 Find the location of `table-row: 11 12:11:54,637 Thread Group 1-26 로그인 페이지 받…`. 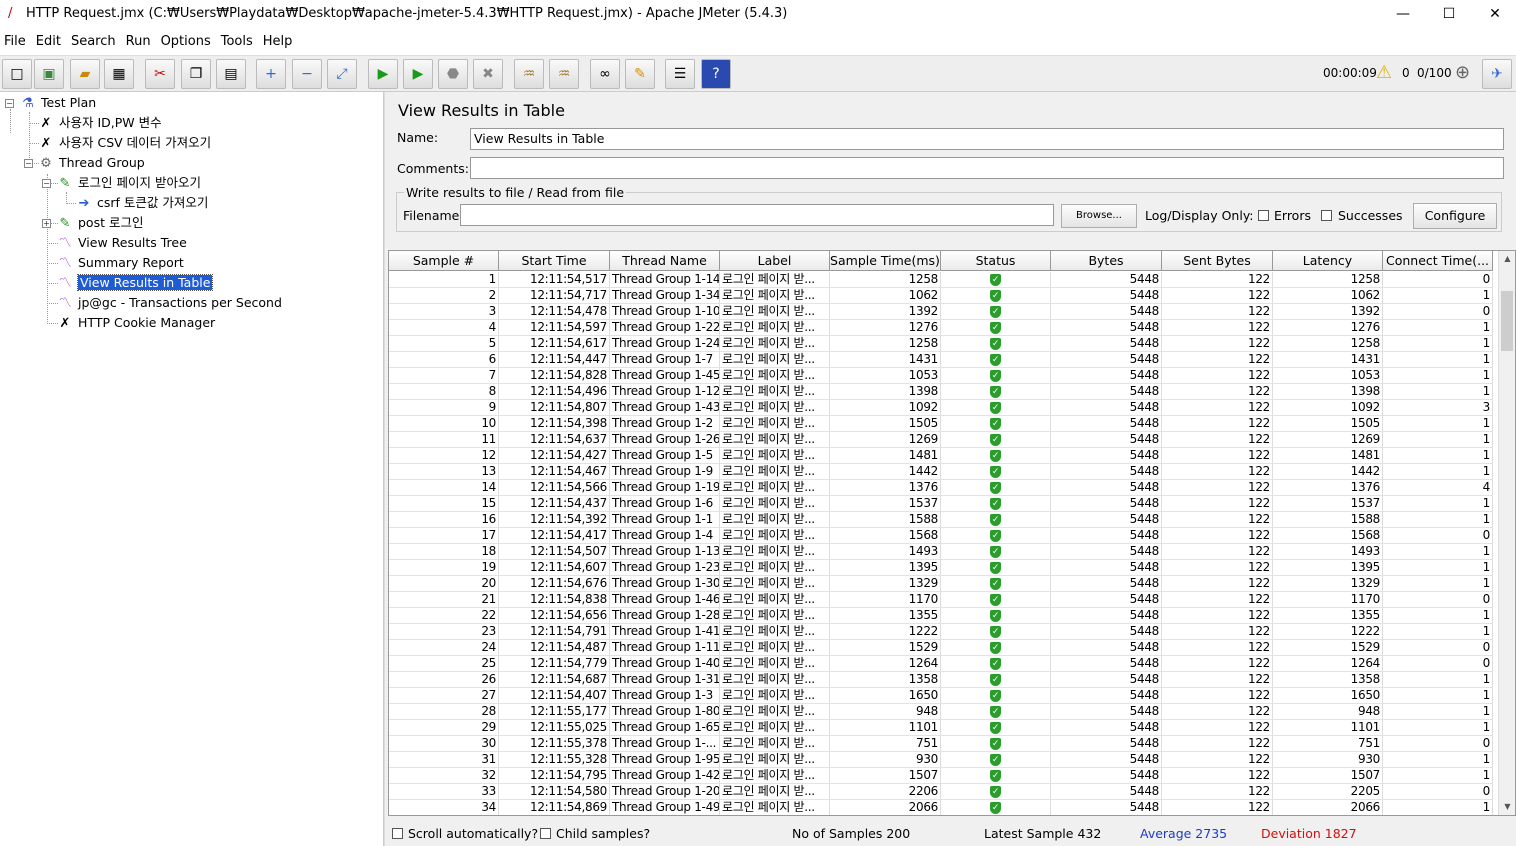

table-row: 11 12:11:54,637 Thread Group 1-26 로그인 페이지 받… is located at coordinates (944, 440).